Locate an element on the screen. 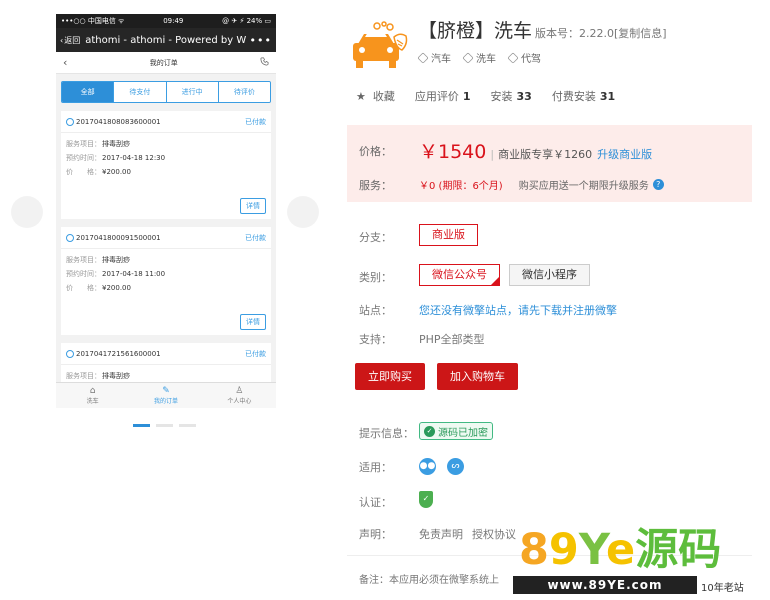 The height and width of the screenshot is (600, 770). phone-tab-bar: ⌂ 洗车 ✎ 我的订单 ♙ 个人中心 is located at coordinates (166, 395).